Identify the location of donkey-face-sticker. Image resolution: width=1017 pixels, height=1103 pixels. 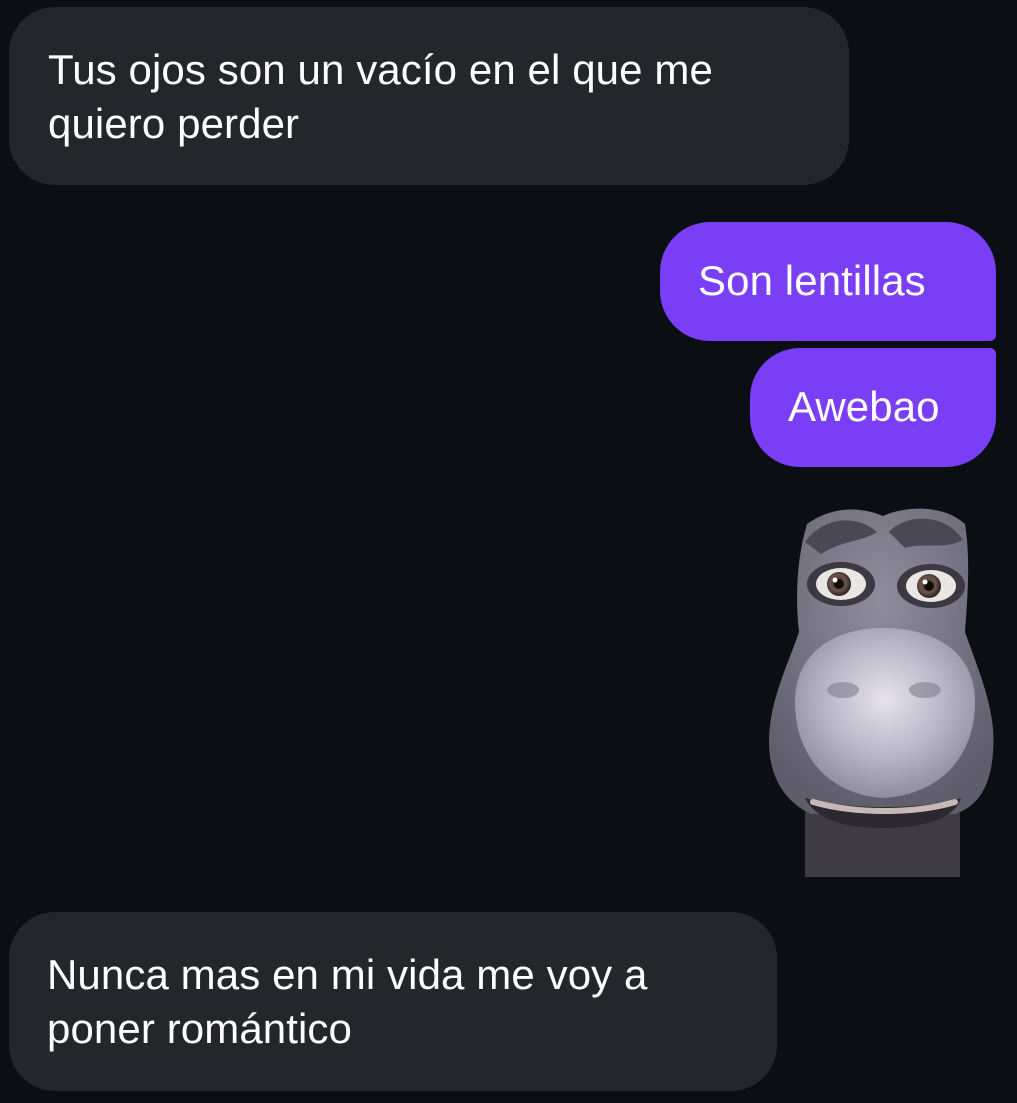
(881, 689).